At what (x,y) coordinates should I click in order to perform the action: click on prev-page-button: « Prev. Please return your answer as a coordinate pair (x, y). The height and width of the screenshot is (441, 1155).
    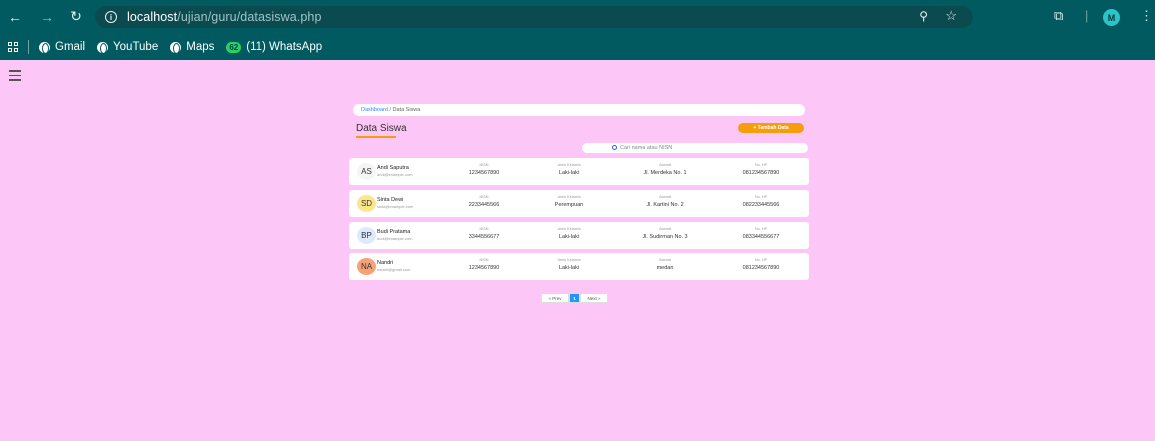
    Looking at the image, I should click on (555, 298).